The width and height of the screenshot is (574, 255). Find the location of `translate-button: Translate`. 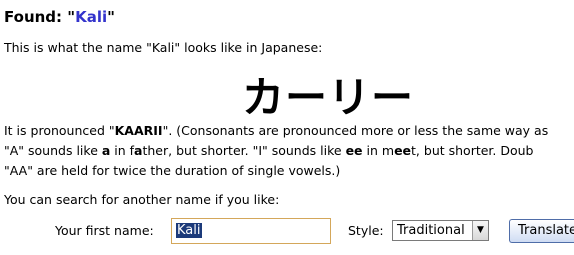

translate-button: Translate is located at coordinates (541, 231).